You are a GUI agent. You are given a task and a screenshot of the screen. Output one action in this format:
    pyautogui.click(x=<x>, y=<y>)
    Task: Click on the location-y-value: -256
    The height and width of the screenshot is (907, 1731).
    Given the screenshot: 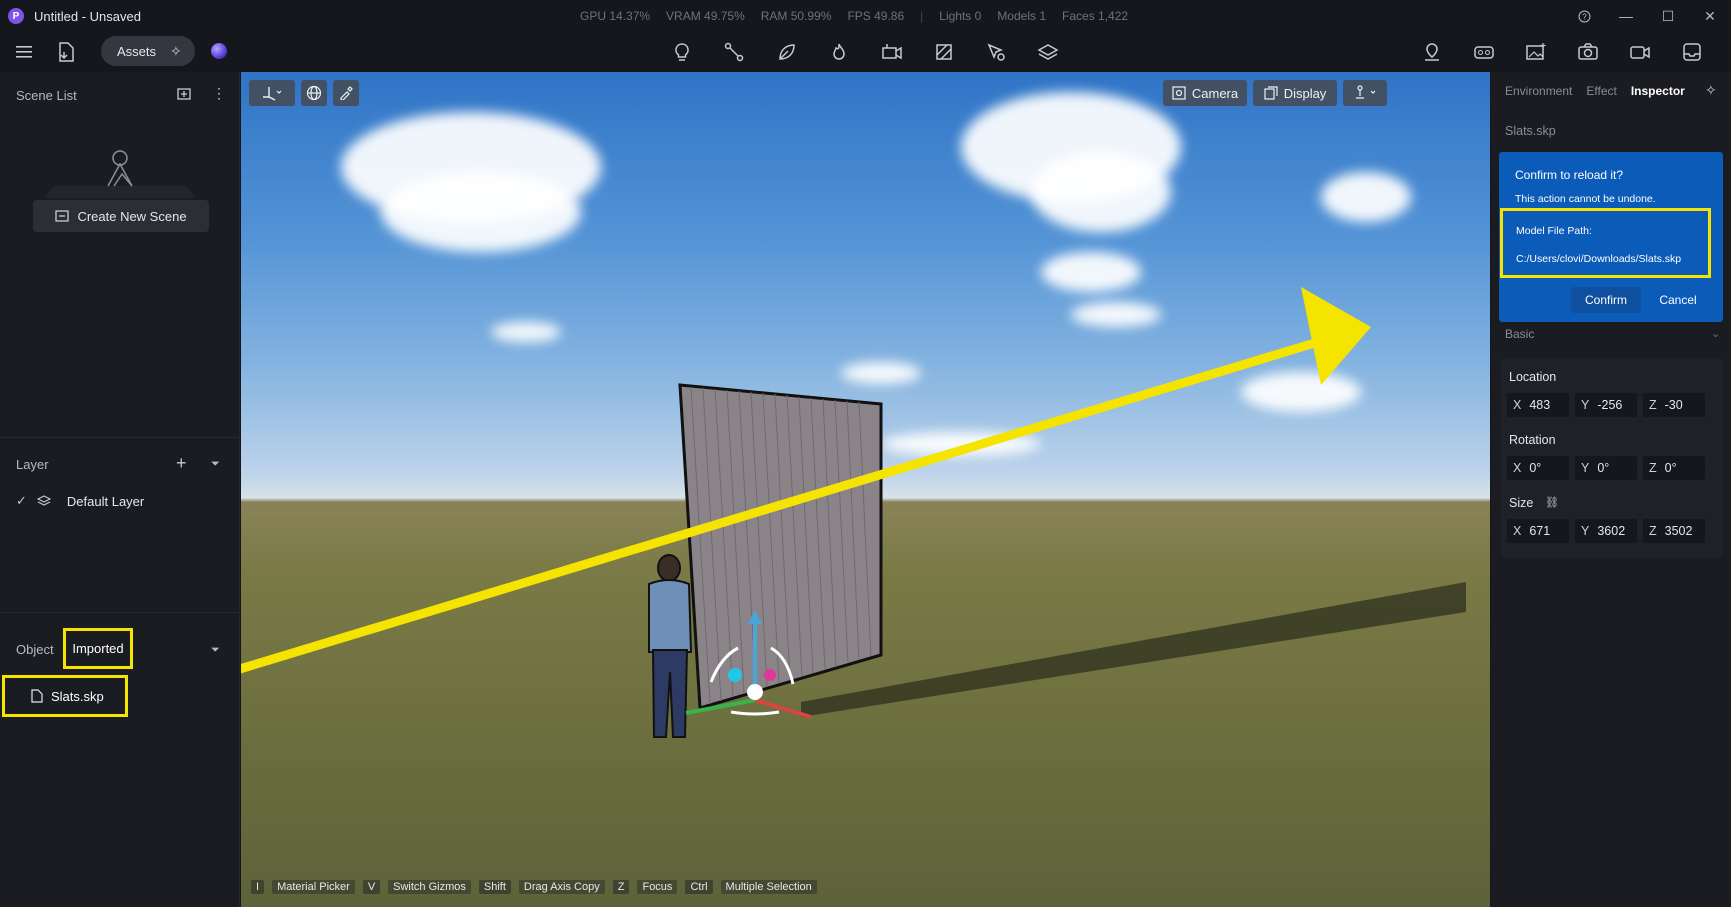 What is the action you would take?
    pyautogui.click(x=1610, y=405)
    